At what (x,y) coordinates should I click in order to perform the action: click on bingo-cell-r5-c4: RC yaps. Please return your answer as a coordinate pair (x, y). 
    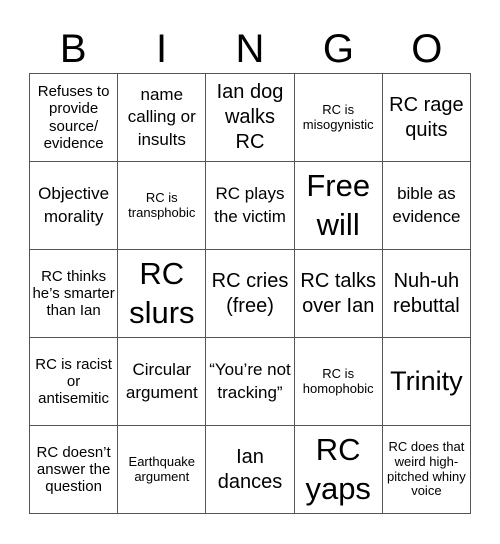
    Looking at the image, I should click on (338, 470).